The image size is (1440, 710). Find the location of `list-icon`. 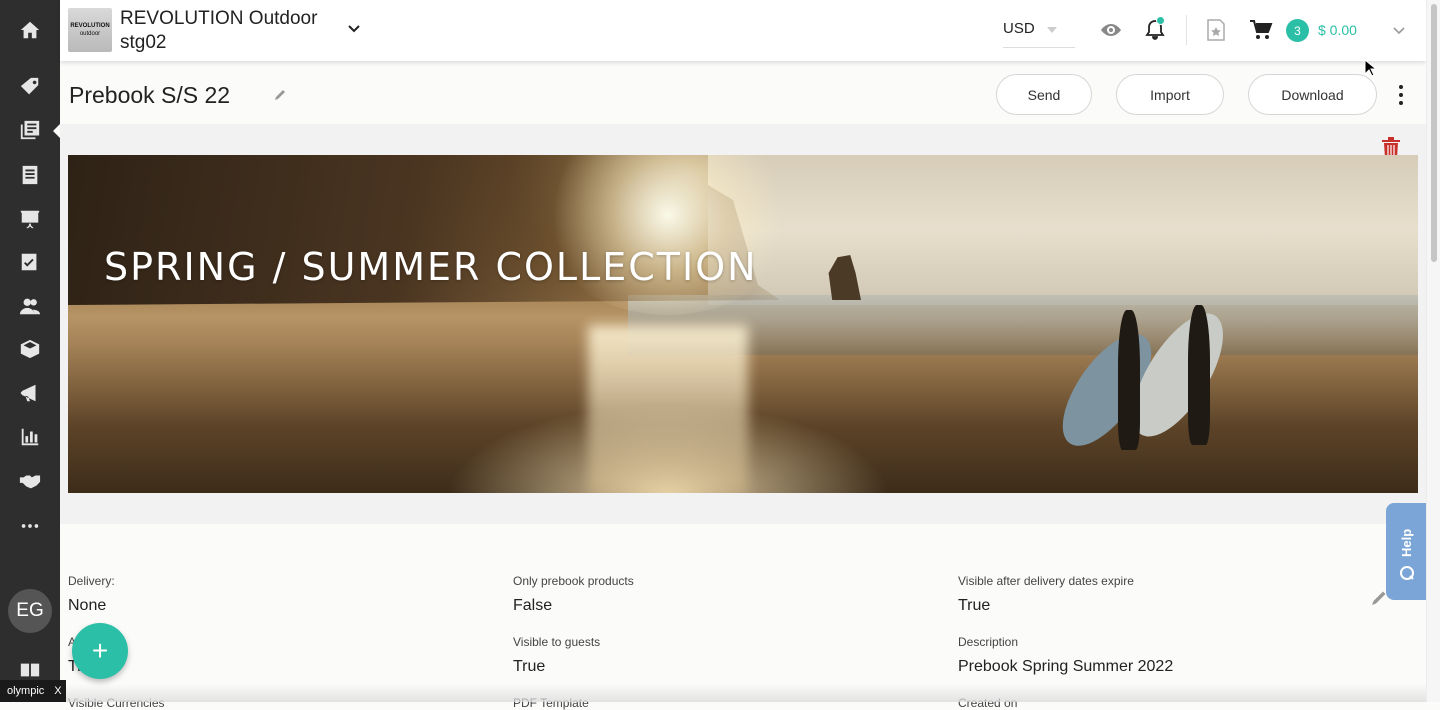

list-icon is located at coordinates (30, 175).